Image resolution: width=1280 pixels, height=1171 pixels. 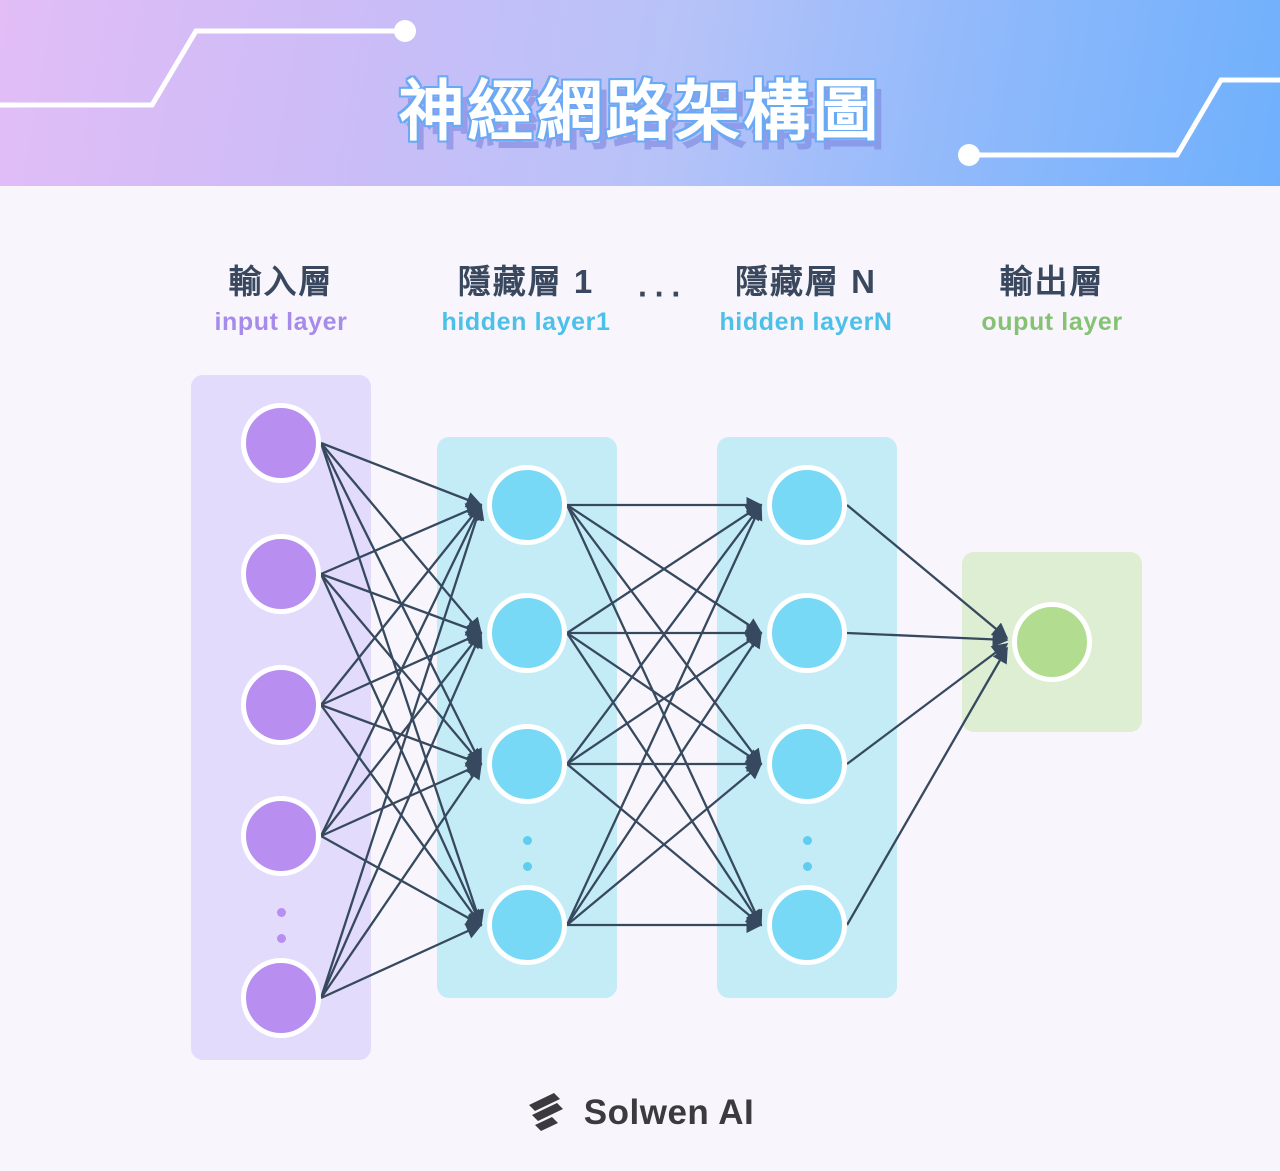 I want to click on deco-dot-left, so click(x=405, y=31).